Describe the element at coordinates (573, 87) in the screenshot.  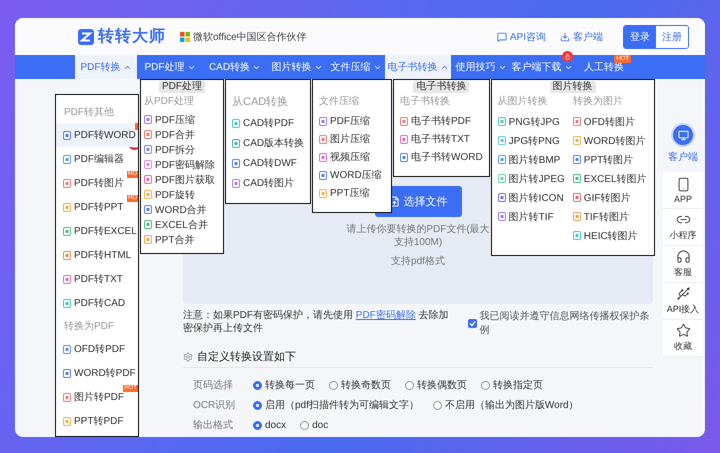
I see `tooltip: 图片转换` at that location.